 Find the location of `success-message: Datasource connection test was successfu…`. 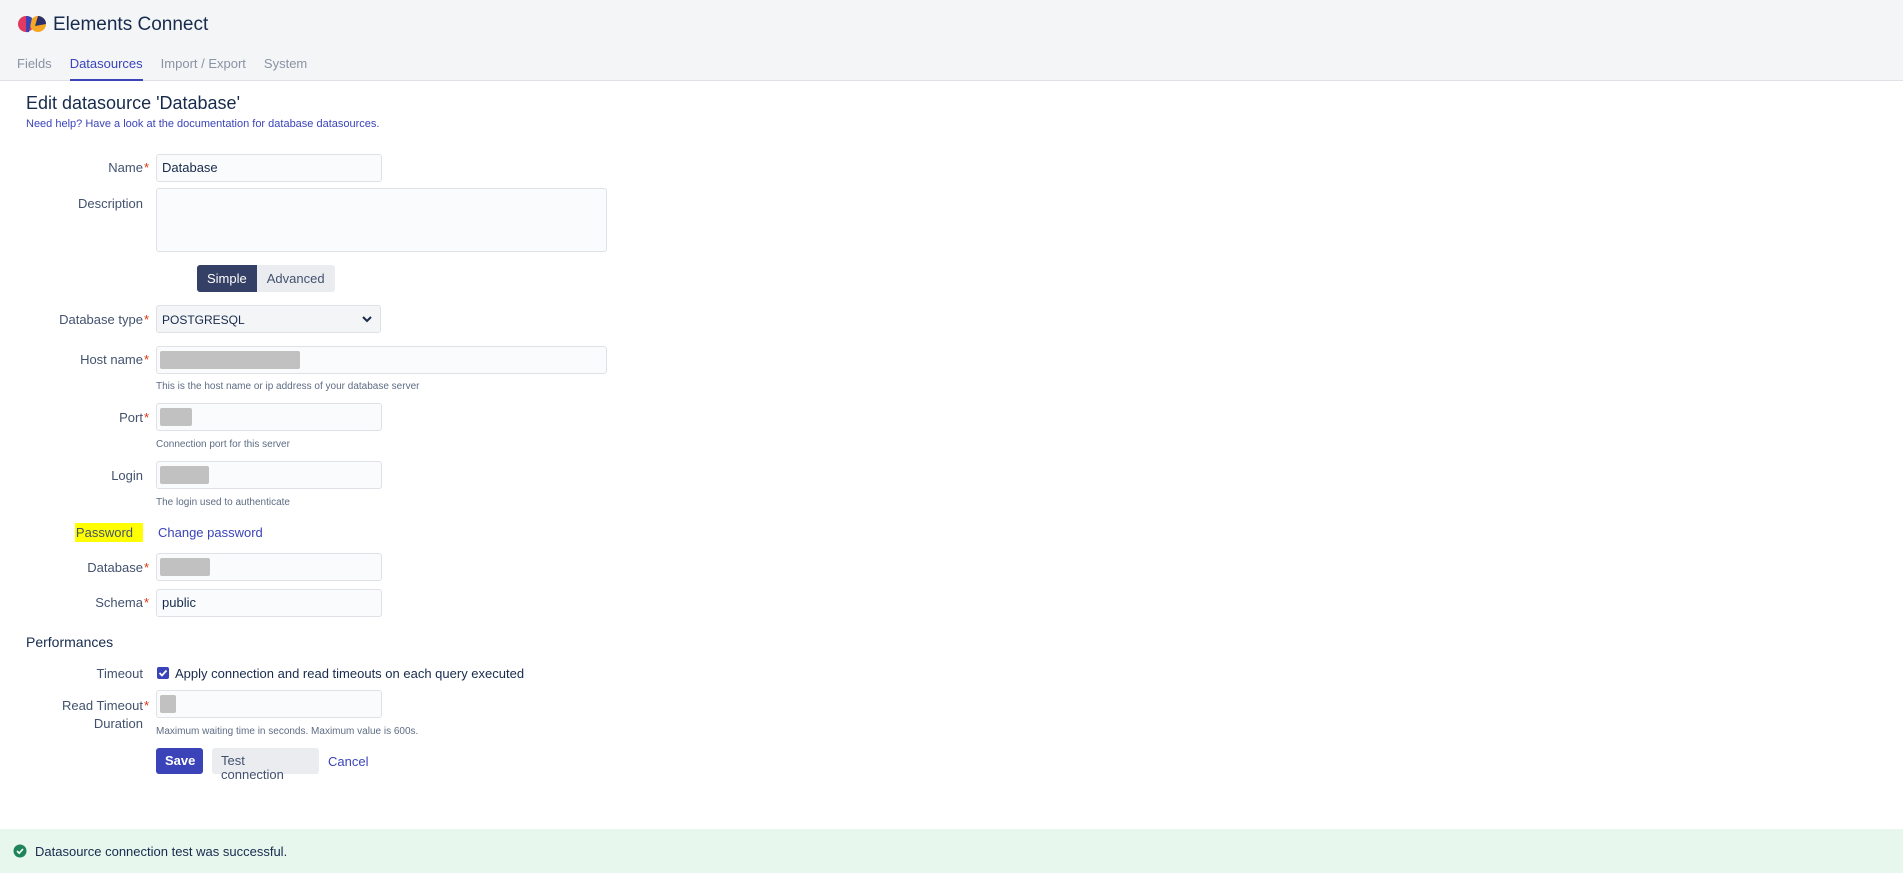

success-message: Datasource connection test was successfu… is located at coordinates (161, 851).